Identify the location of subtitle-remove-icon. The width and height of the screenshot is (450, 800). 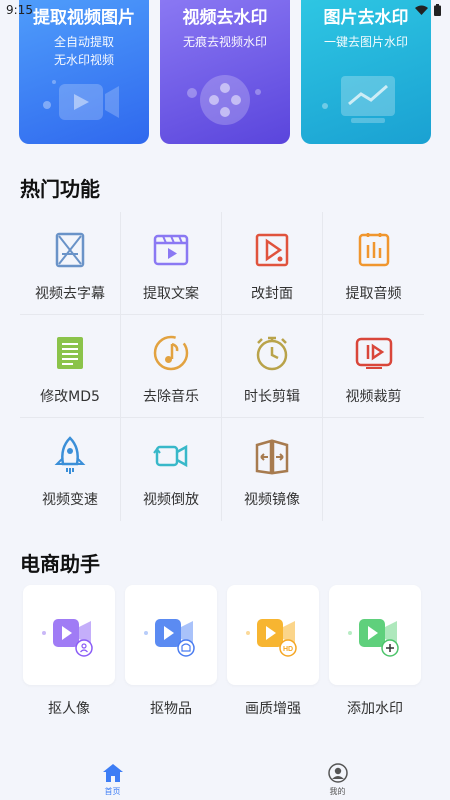
(70, 250).